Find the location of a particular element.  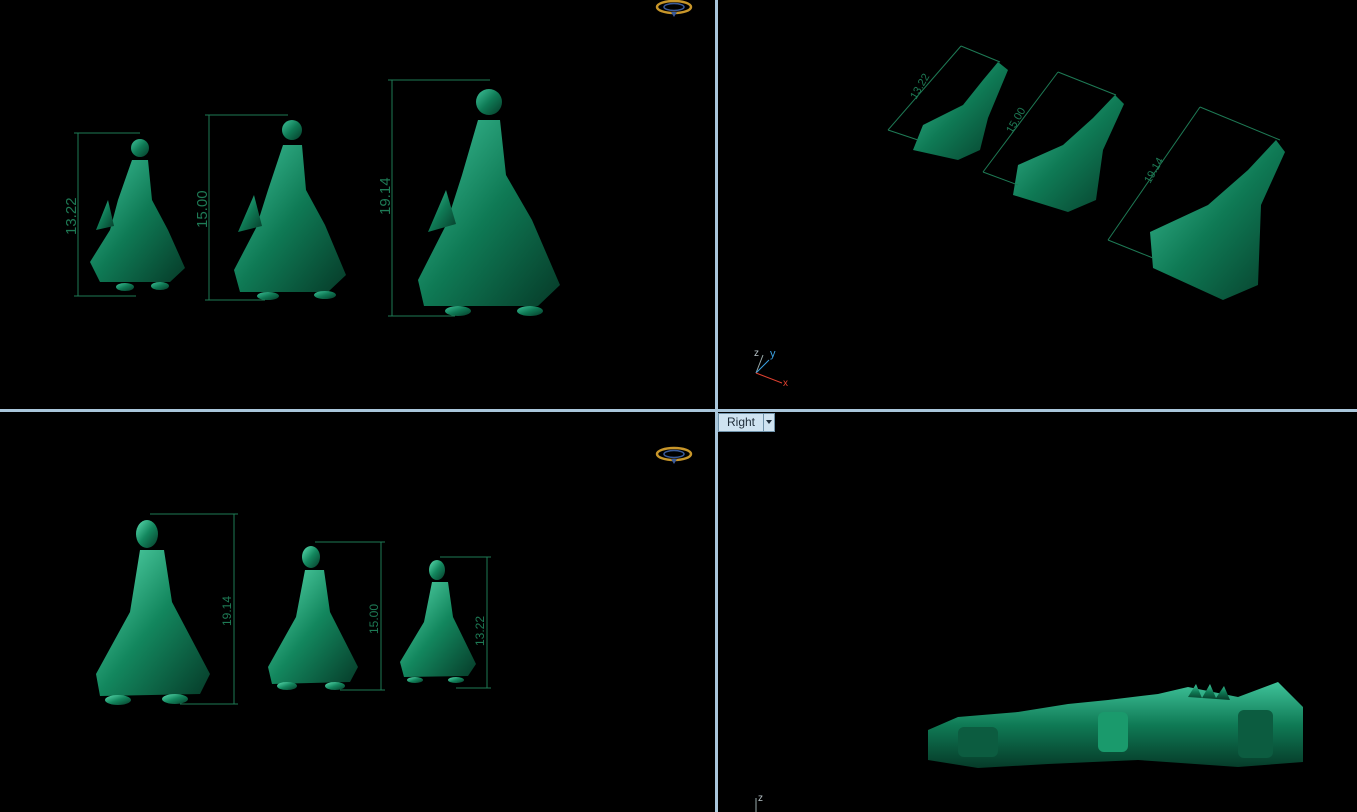

axis-indicator: z is located at coordinates (759, 802).